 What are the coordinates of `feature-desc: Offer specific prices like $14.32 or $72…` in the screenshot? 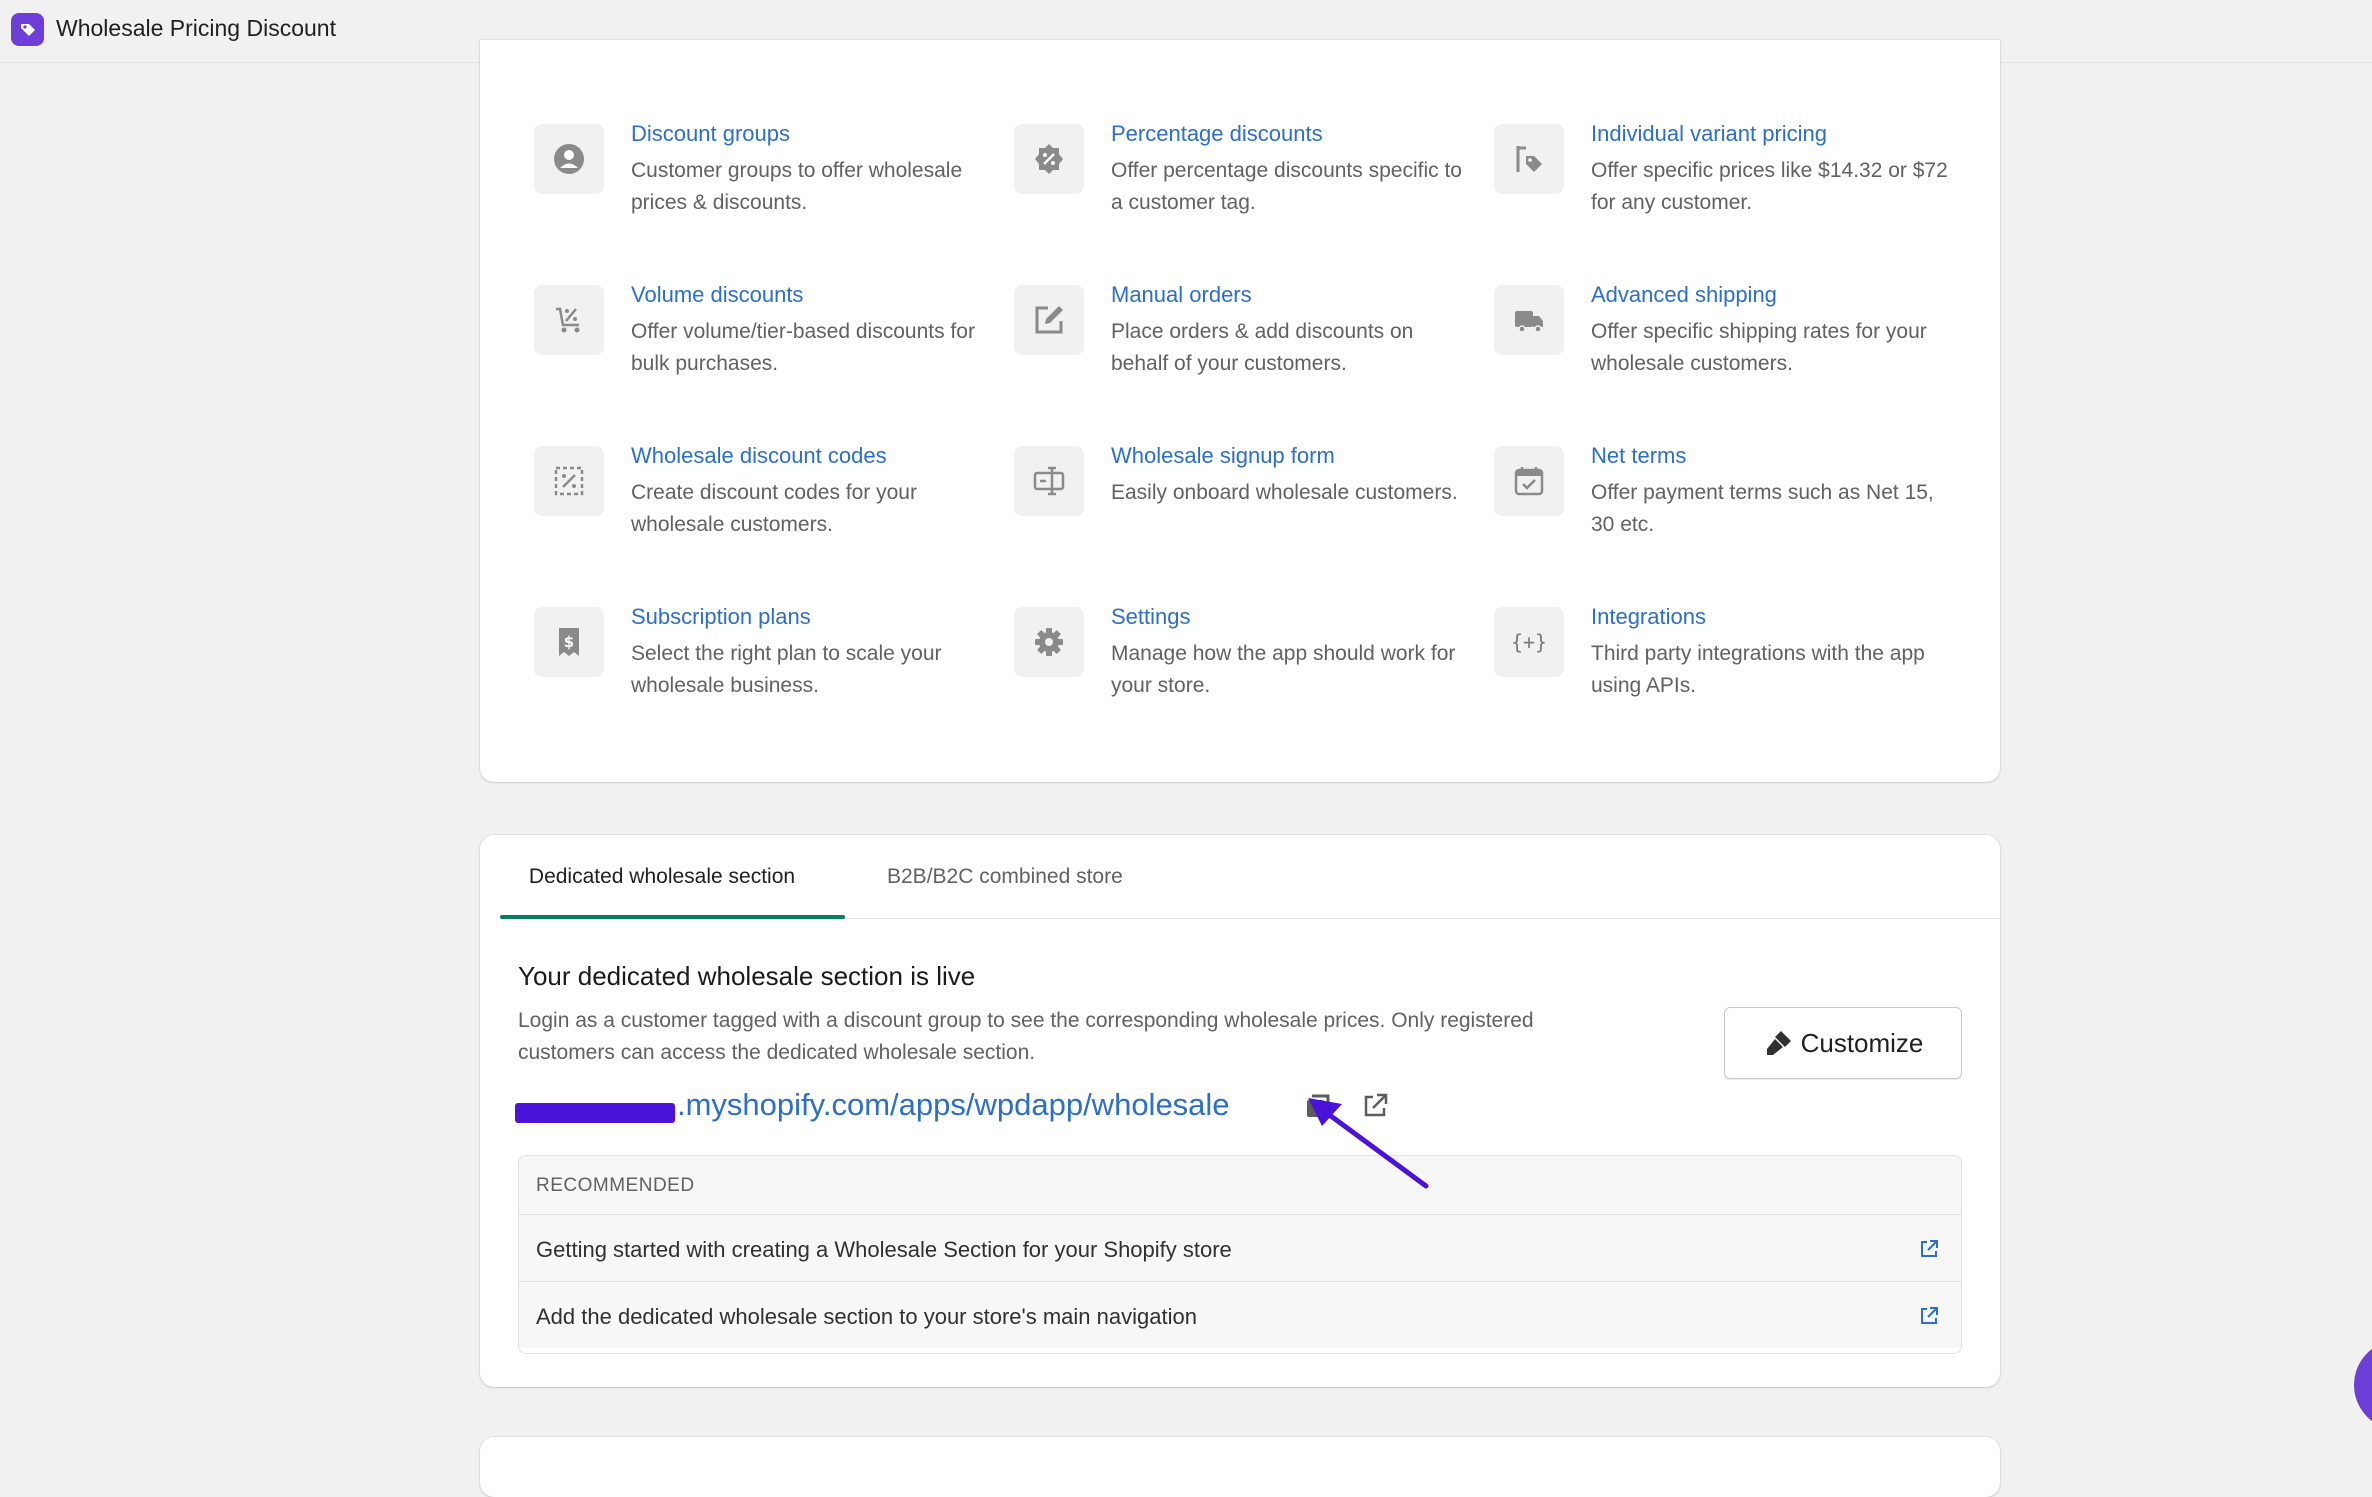 It's located at (1769, 186).